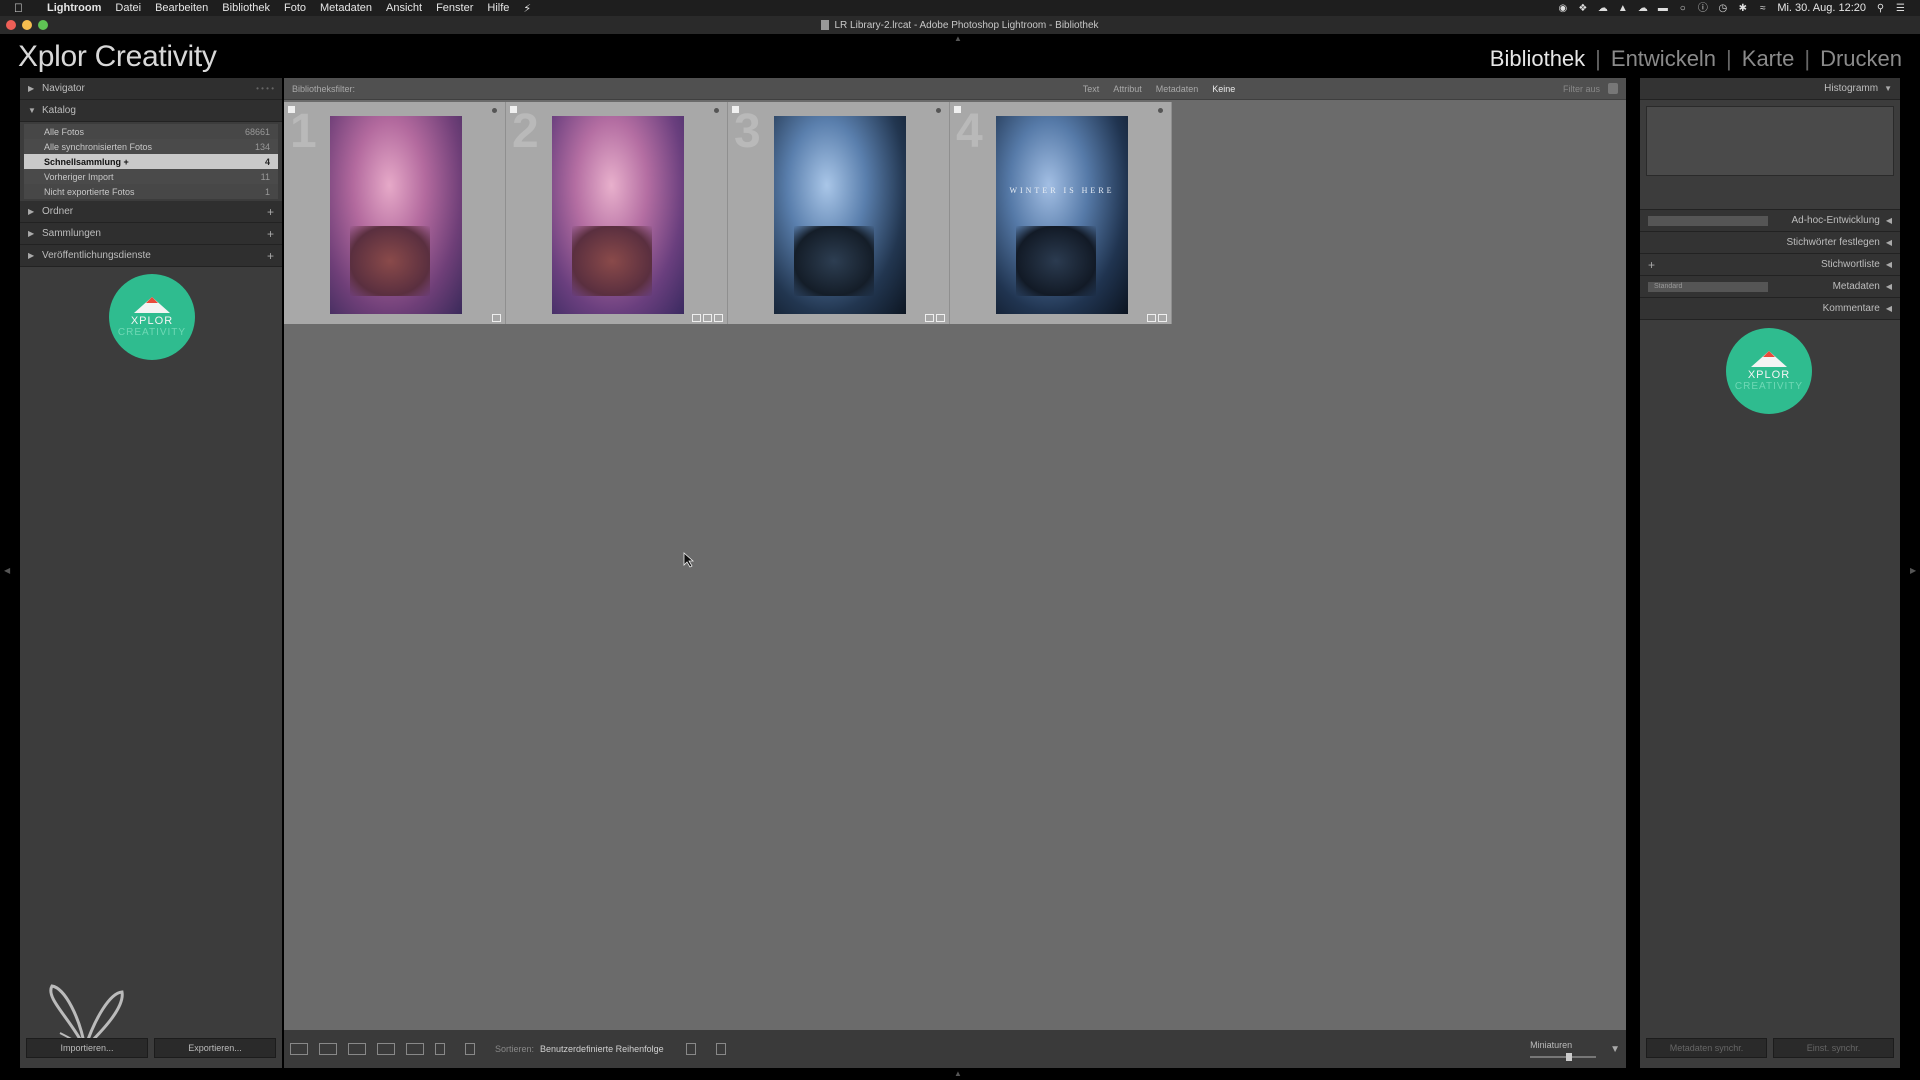 This screenshot has height=1080, width=1920. What do you see at coordinates (1708, 286) in the screenshot?
I see `metadata-preset-dropdown: Standard` at bounding box center [1708, 286].